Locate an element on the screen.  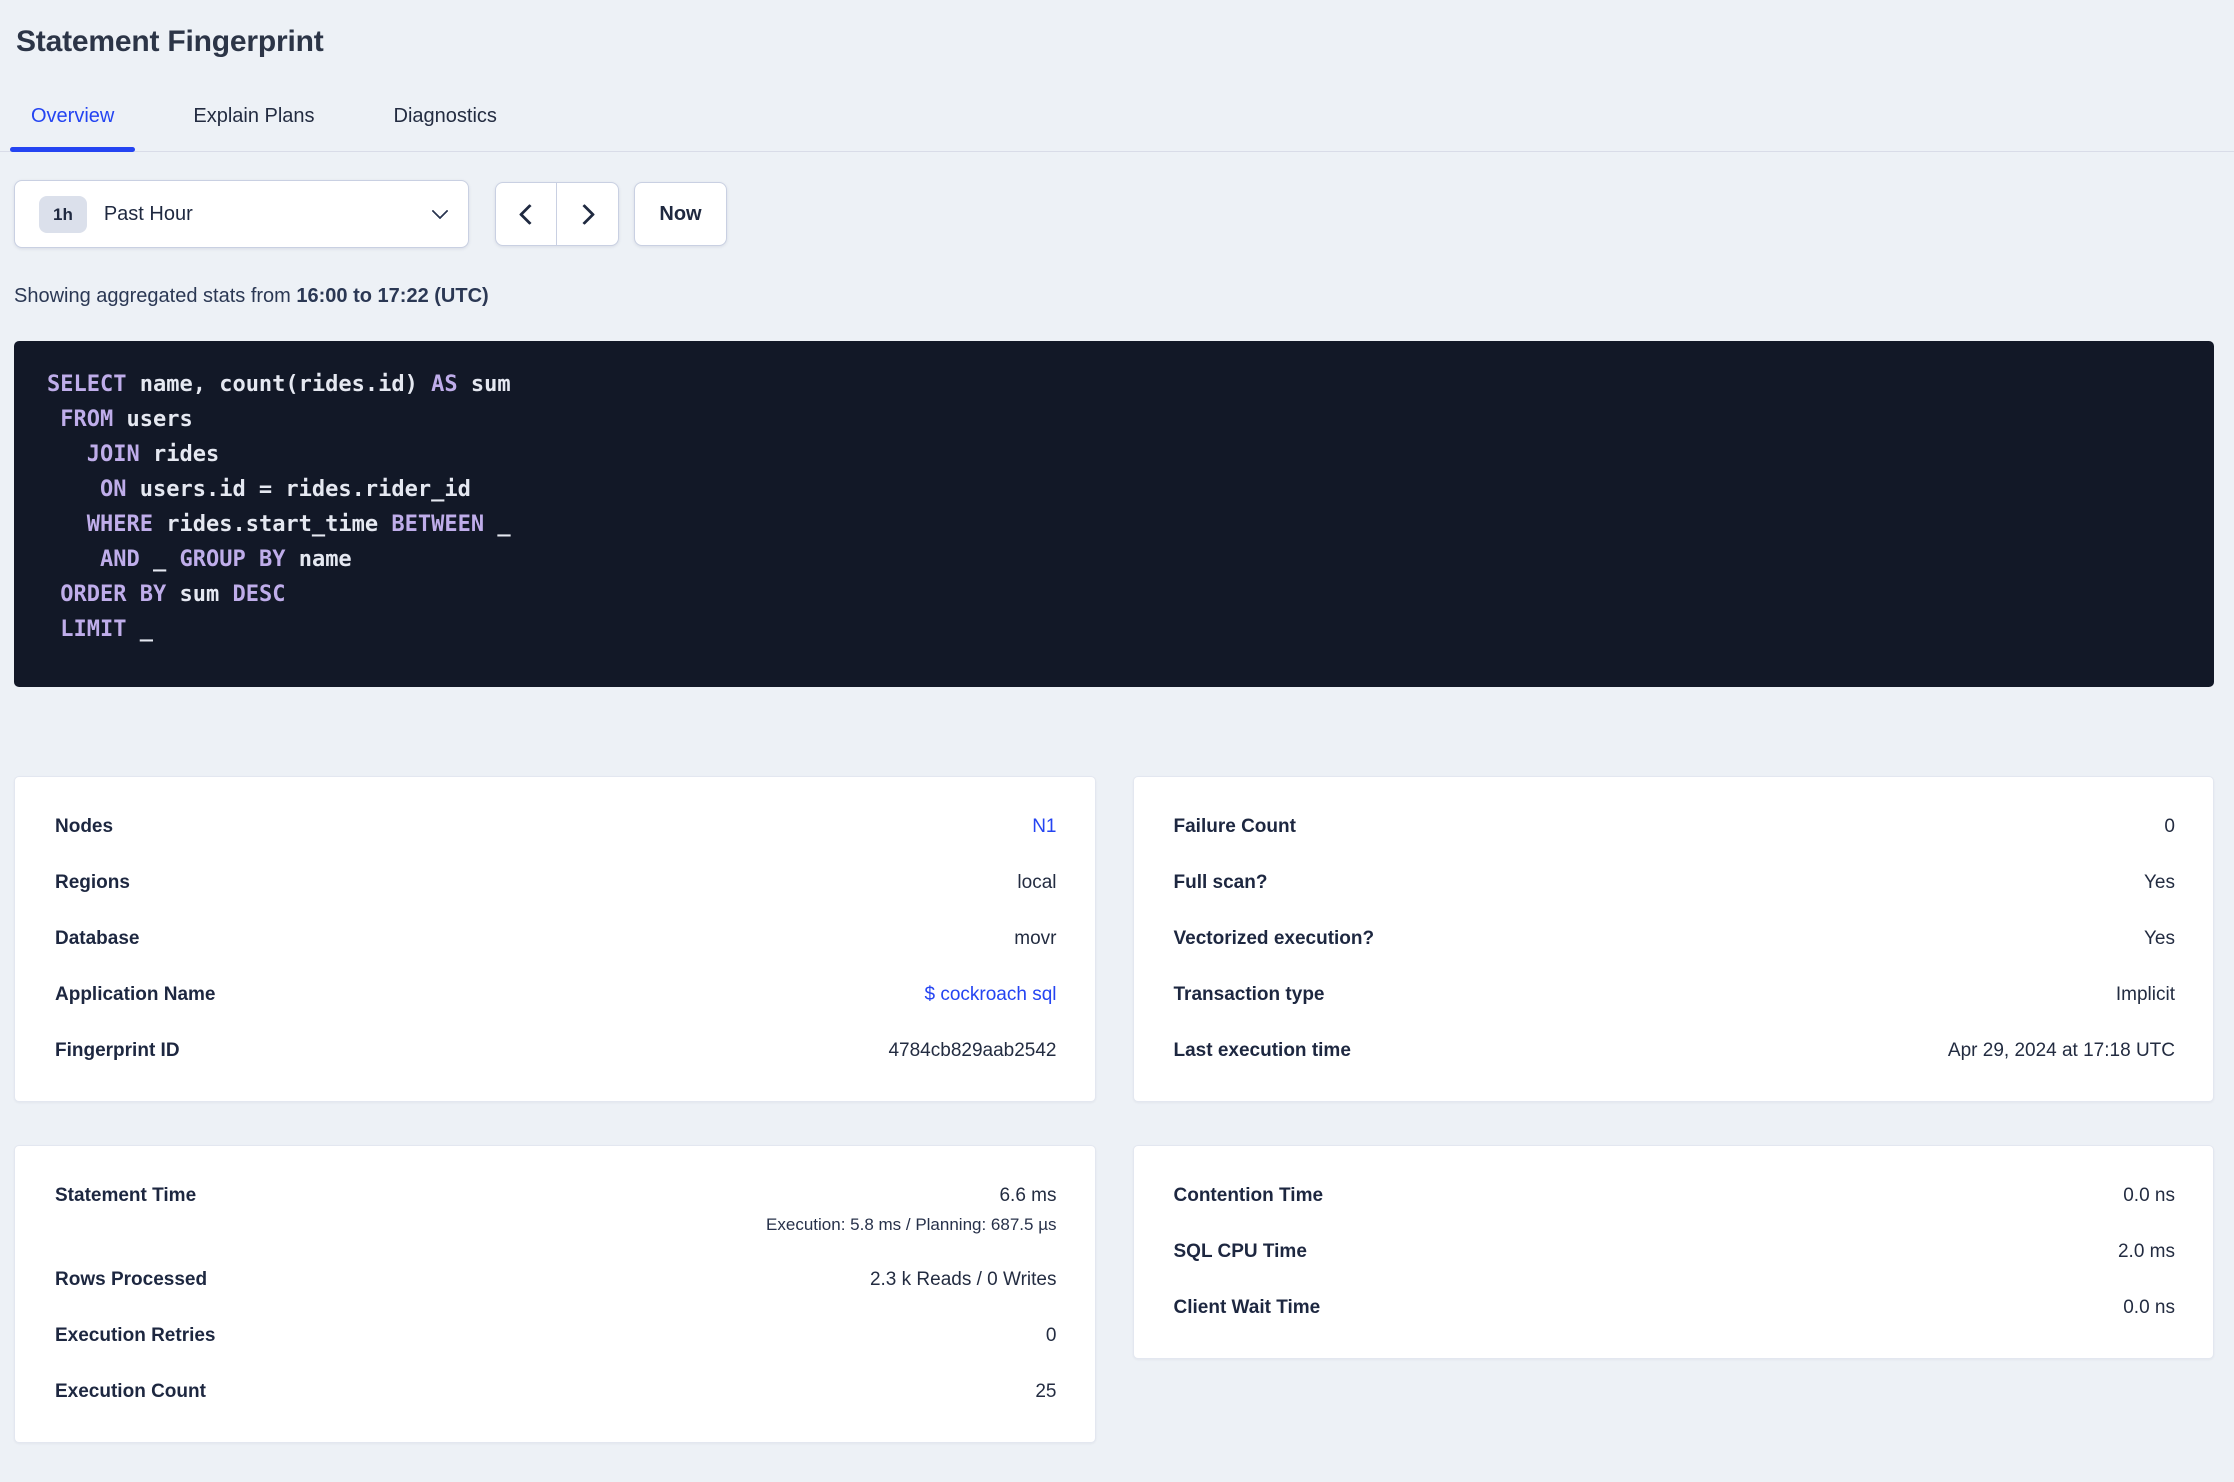
row-value: 2.3 k Reads / 0 Writes is located at coordinates (963, 1279).